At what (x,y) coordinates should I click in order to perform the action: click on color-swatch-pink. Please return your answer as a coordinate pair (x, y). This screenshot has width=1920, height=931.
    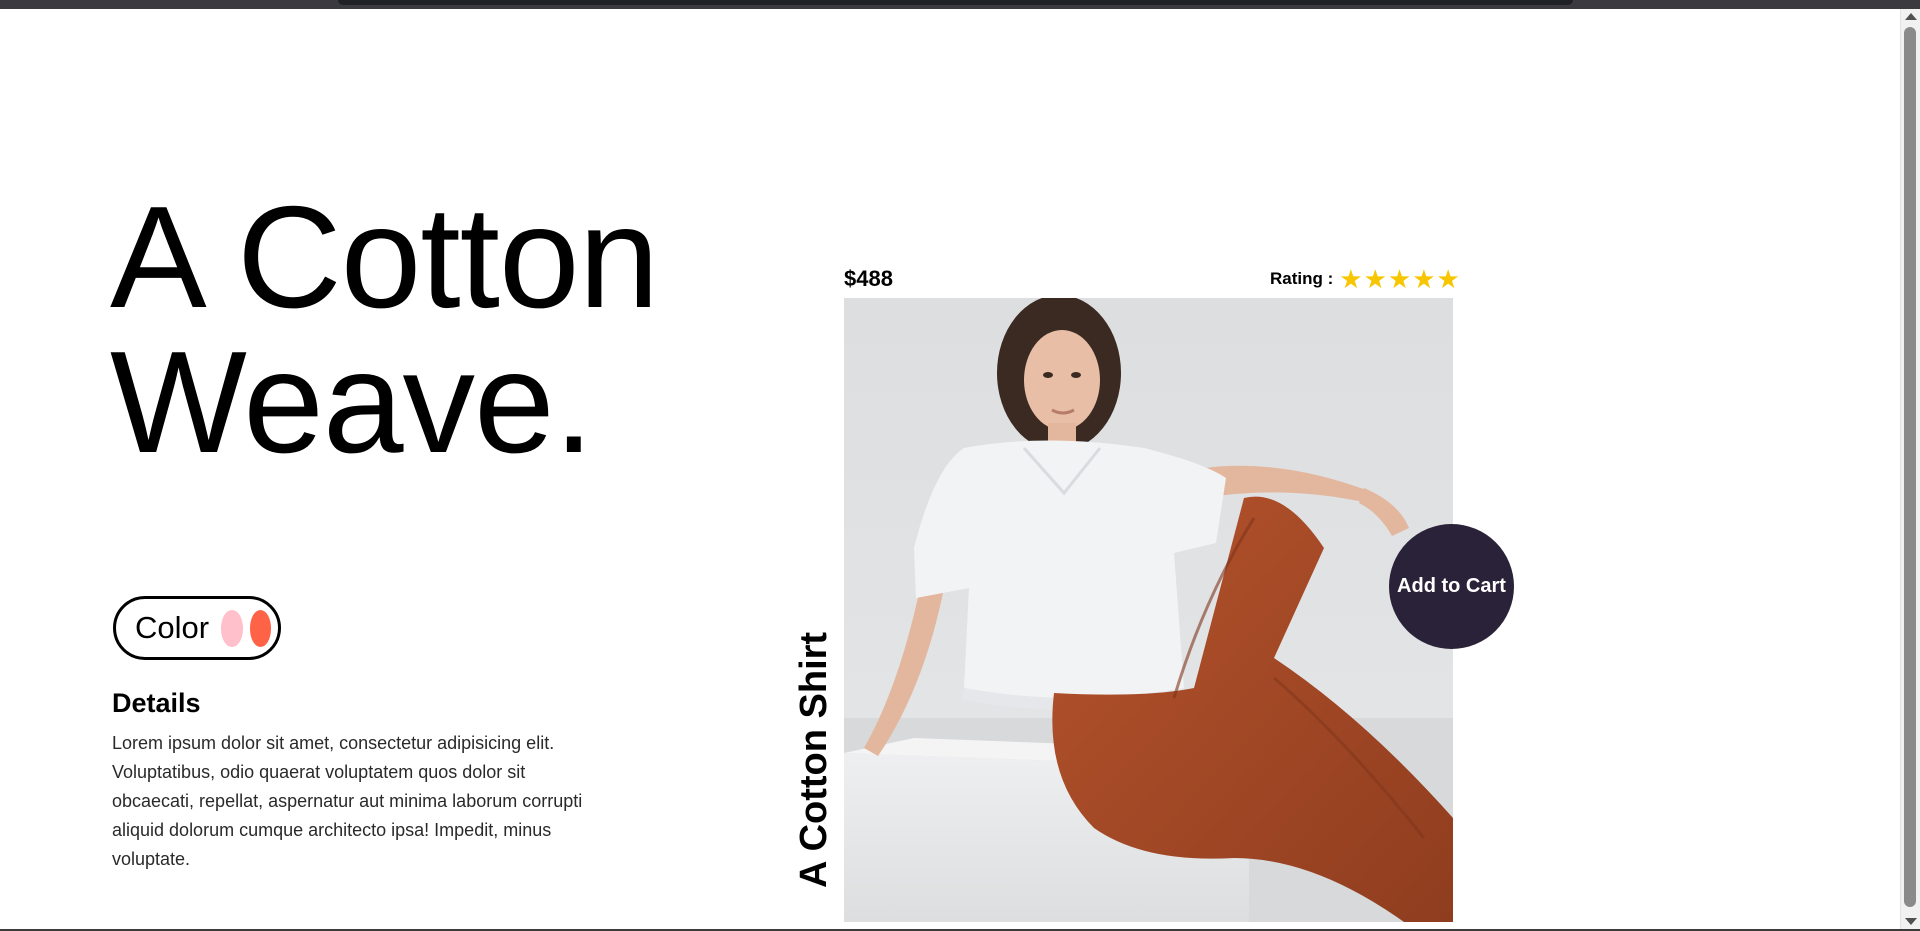
    Looking at the image, I should click on (232, 628).